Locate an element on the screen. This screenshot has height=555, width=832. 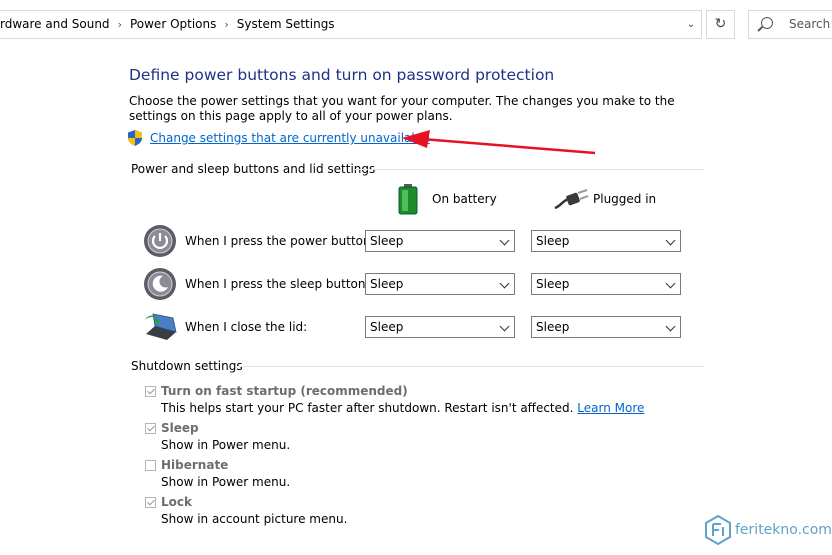
hibernate-checkbox is located at coordinates (150, 465).